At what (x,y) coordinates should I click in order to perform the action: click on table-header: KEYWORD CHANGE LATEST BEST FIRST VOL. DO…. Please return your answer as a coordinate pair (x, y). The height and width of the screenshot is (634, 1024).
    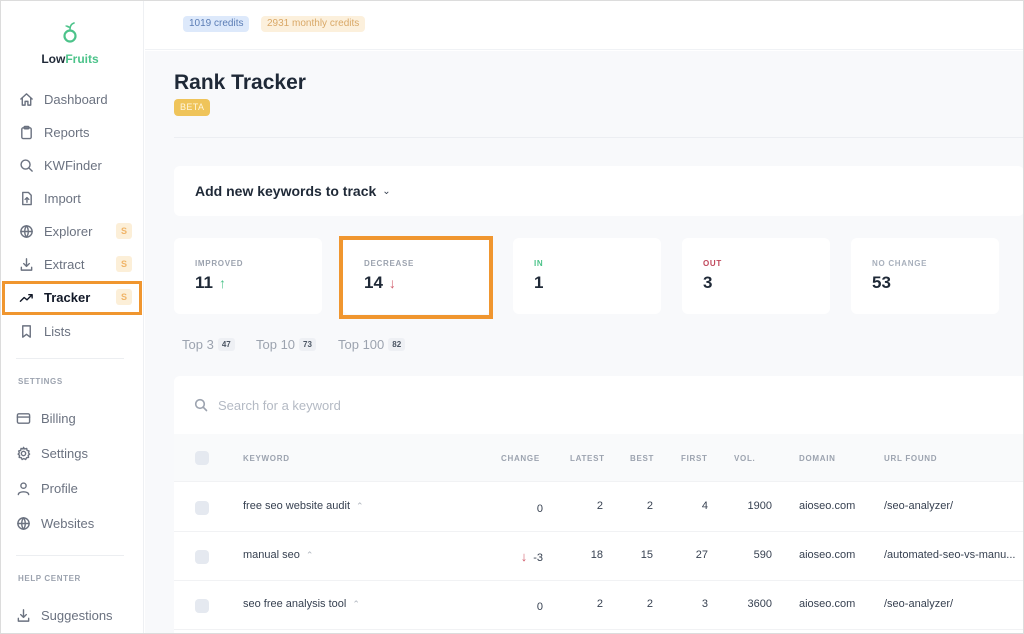
    Looking at the image, I should click on (599, 458).